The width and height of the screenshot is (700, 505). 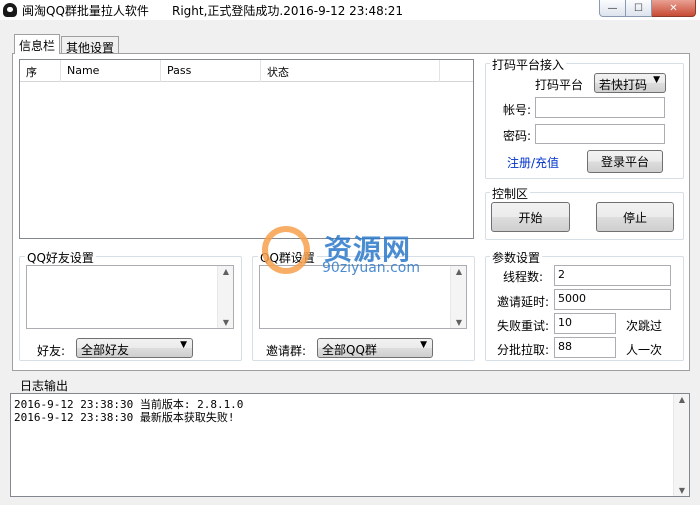 I want to click on threads-input: 2, so click(x=612, y=275).